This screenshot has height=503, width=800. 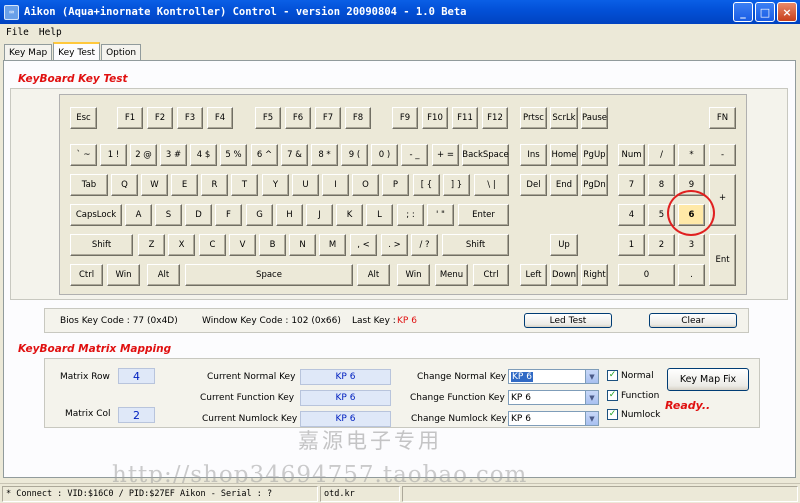 What do you see at coordinates (456, 185) in the screenshot?
I see `key-sym-50: ] }` at bounding box center [456, 185].